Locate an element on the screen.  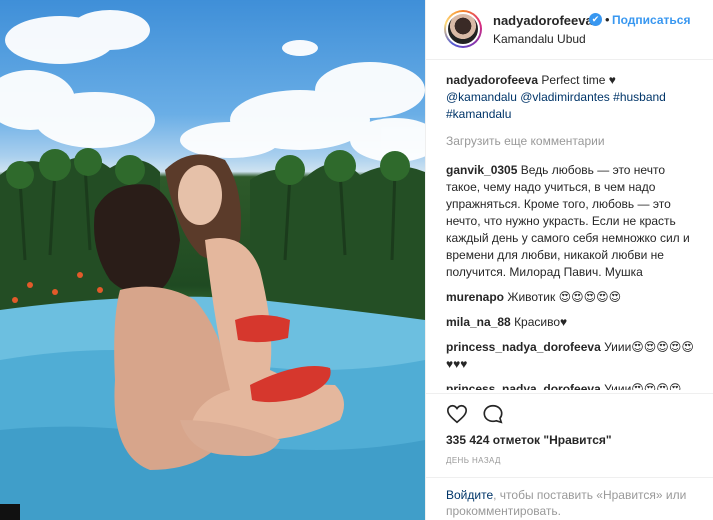
comment-text: Красиво♥ is located at coordinates (541, 322).